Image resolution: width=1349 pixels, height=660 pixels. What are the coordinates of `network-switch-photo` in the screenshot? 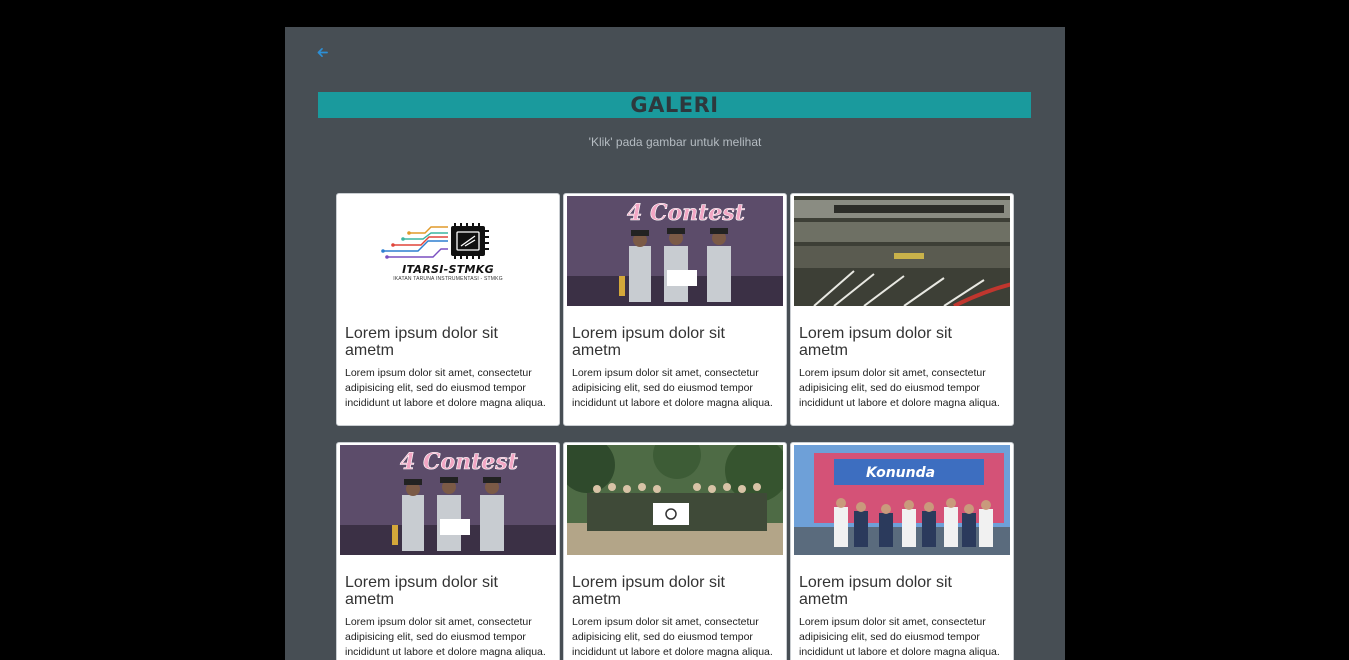 It's located at (902, 251).